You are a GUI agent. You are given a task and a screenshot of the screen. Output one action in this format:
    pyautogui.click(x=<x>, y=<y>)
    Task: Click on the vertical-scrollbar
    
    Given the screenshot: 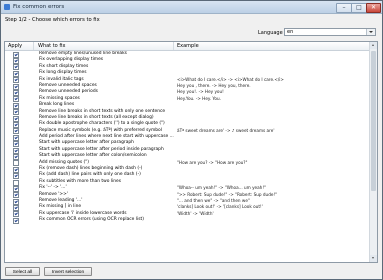 What is the action you would take?
    pyautogui.click(x=373, y=152)
    